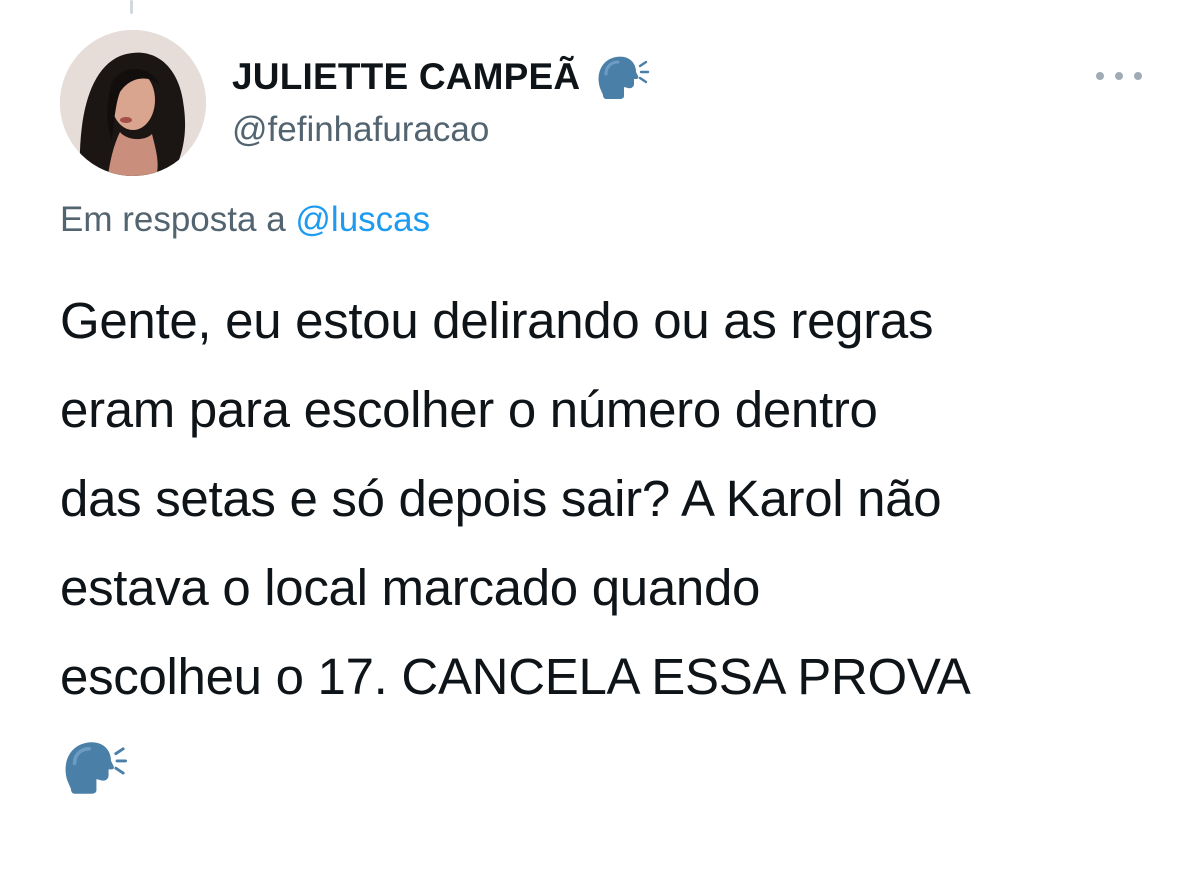  I want to click on avatar, so click(133, 103).